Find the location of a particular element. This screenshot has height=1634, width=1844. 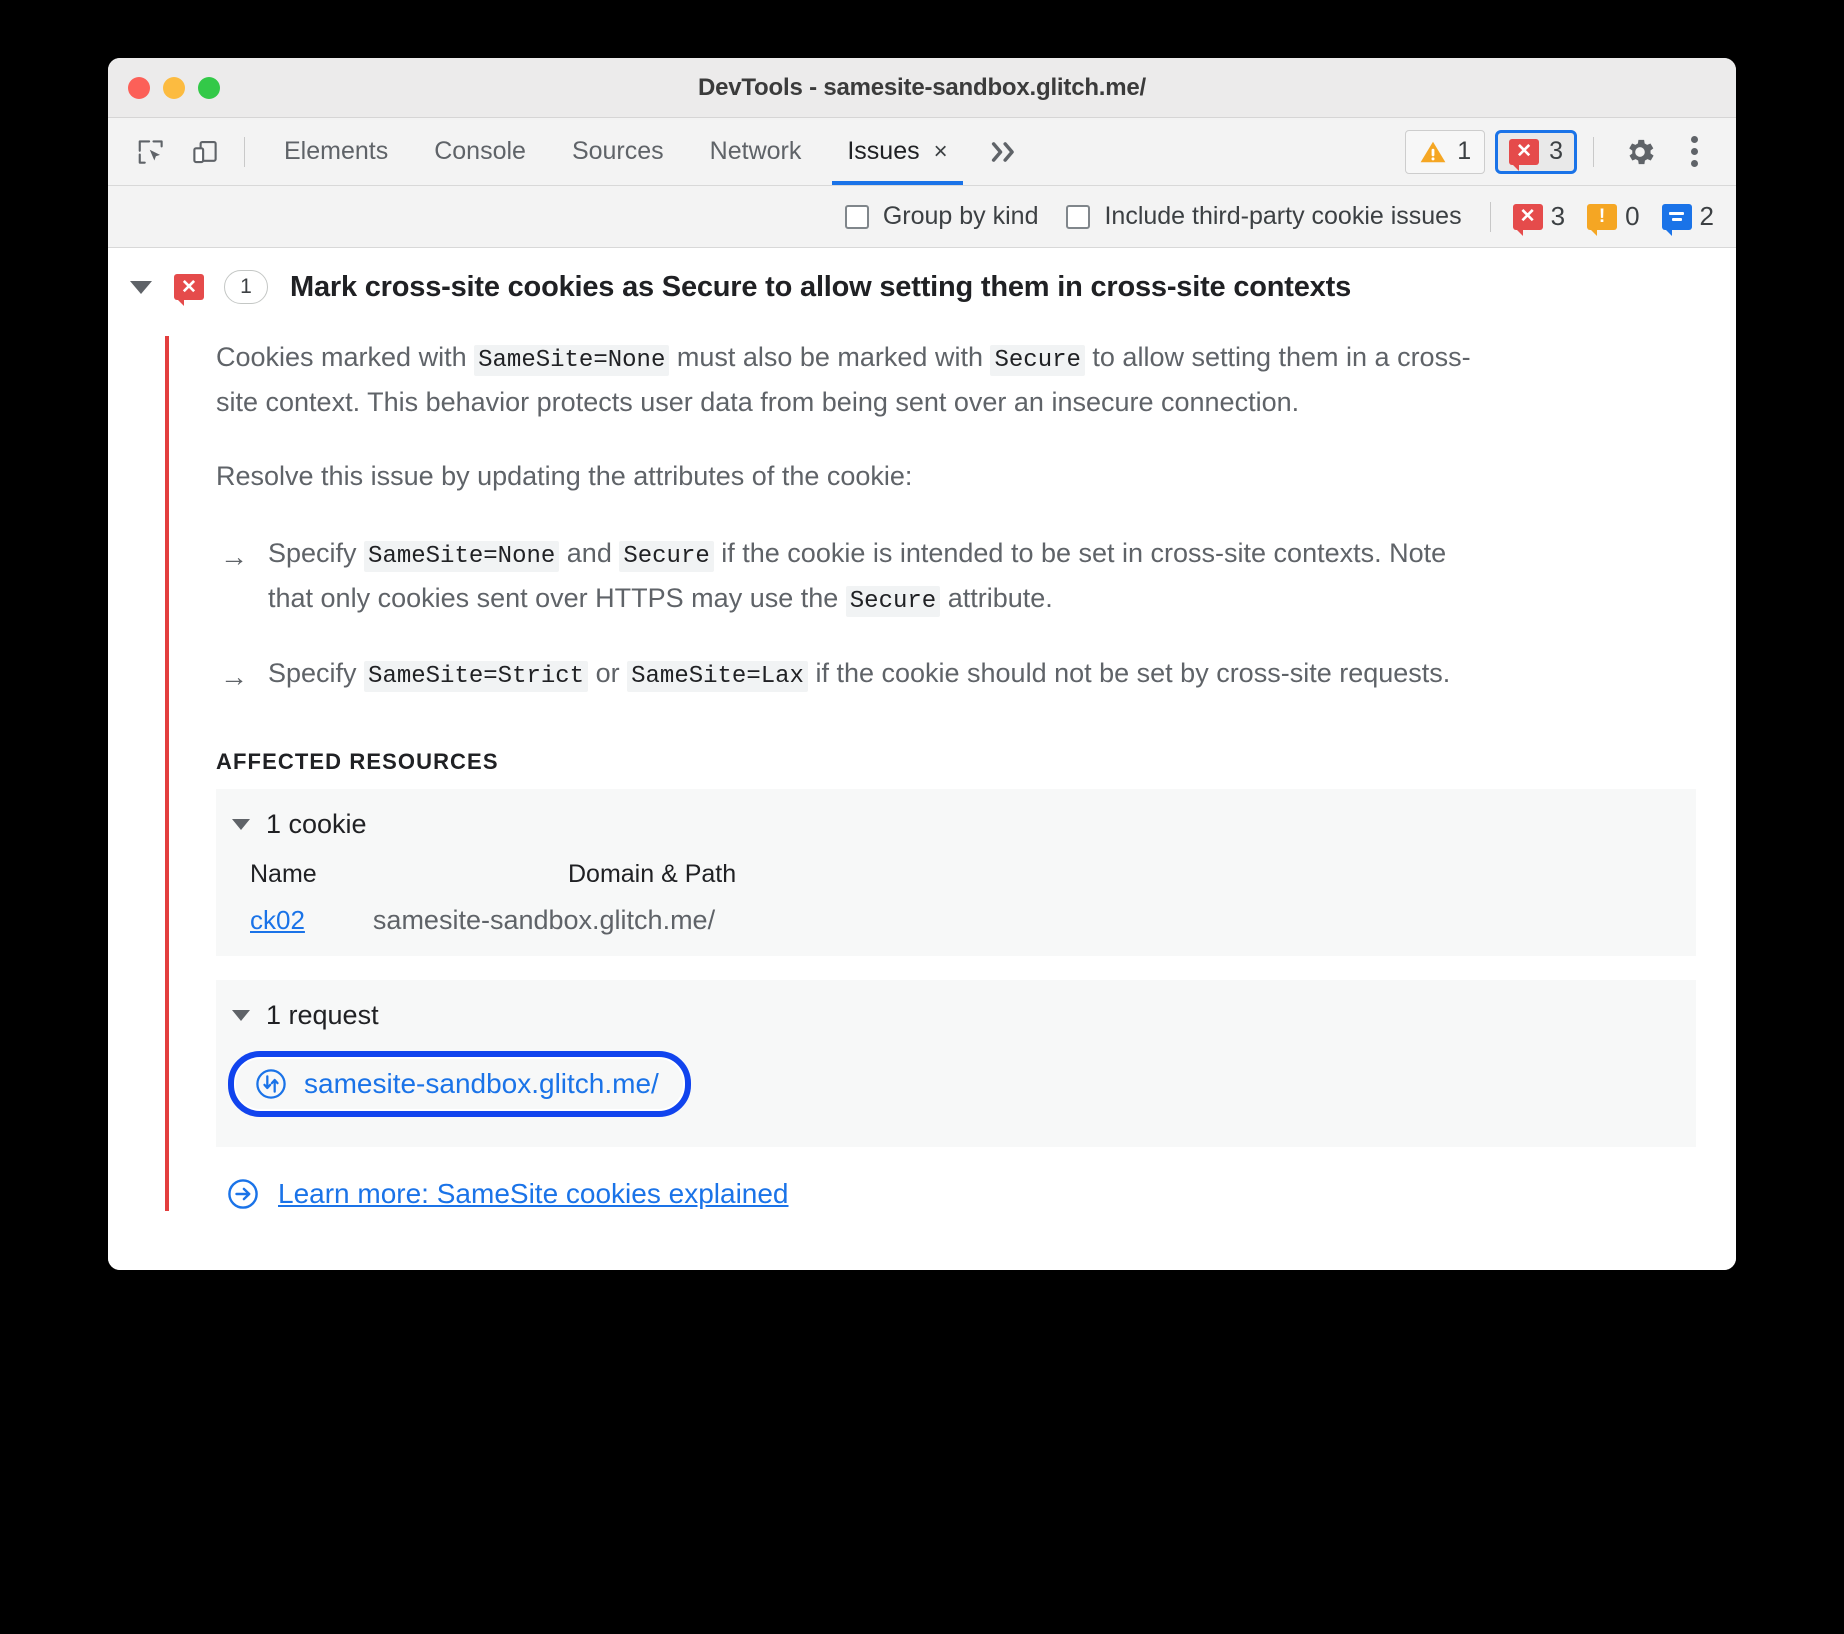

tab-label: Console is located at coordinates (480, 151).